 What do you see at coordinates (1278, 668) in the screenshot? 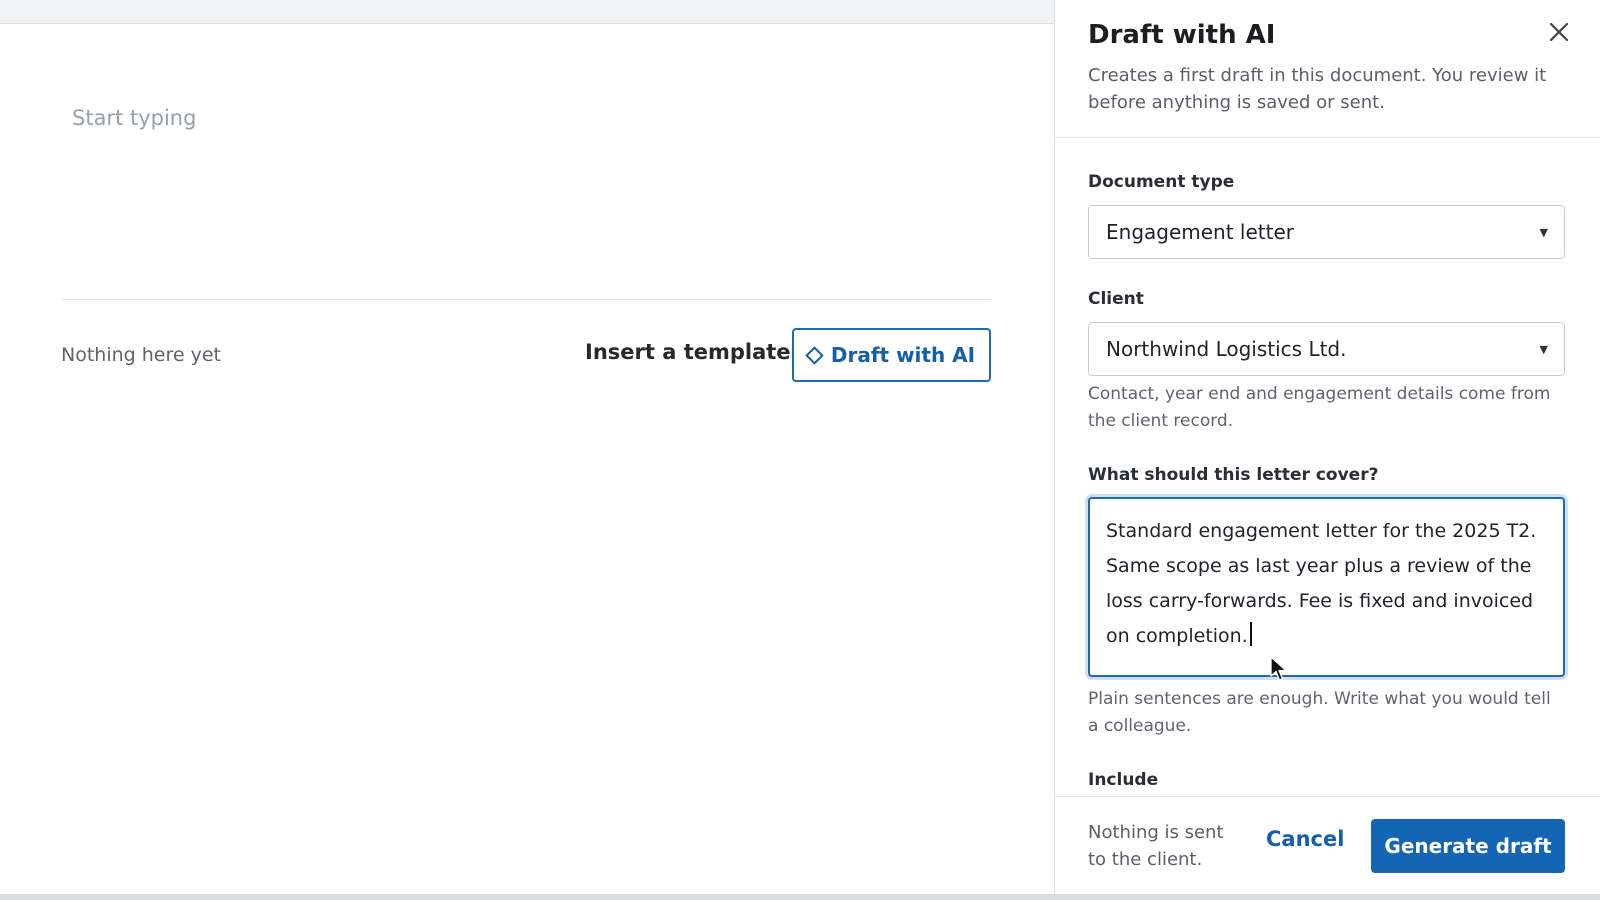
I see `mouse-pointer-icon` at bounding box center [1278, 668].